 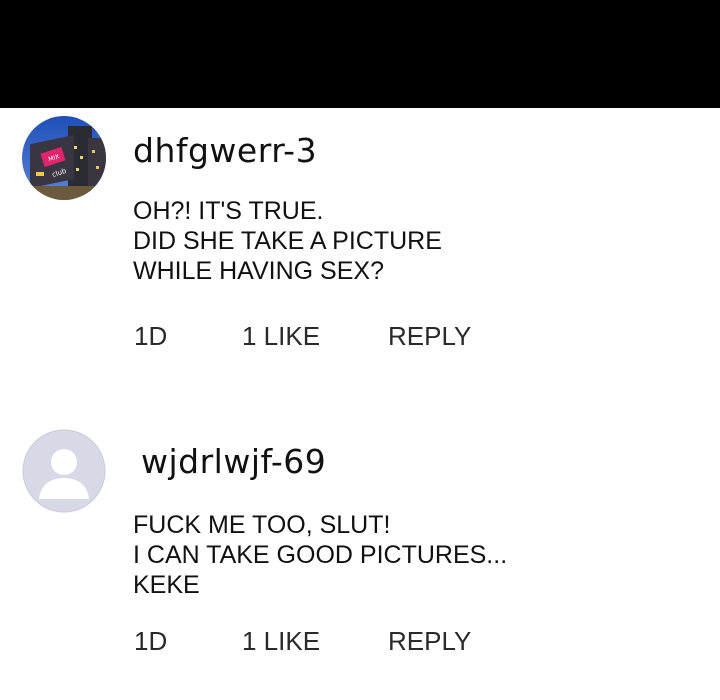 I want to click on comment-line: KEKE, so click(x=166, y=585).